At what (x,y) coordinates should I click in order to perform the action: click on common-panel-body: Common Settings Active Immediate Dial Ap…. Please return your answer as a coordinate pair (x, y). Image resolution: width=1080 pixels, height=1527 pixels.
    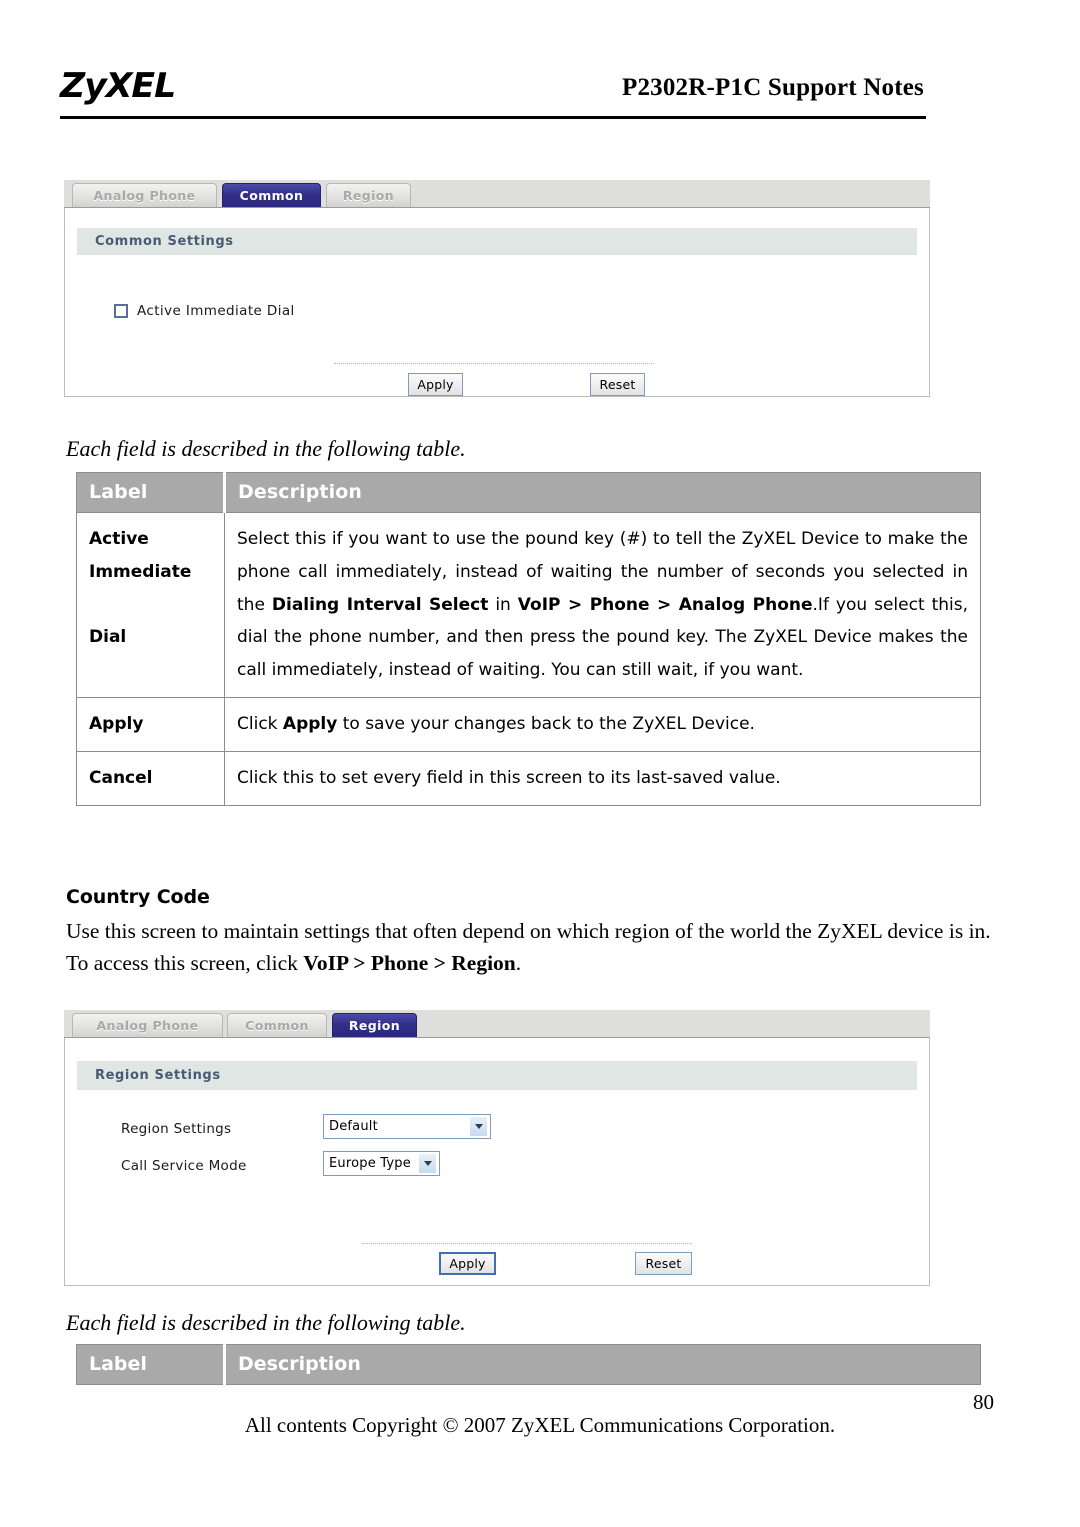
    Looking at the image, I should click on (497, 302).